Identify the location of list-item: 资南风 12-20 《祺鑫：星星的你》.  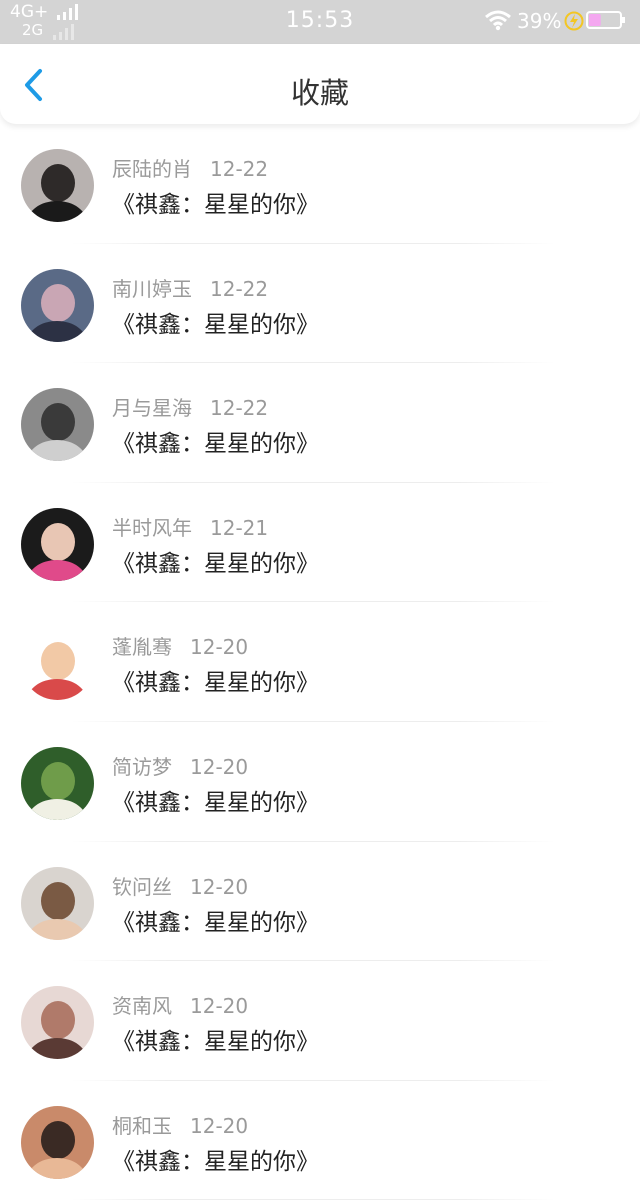
(320, 1021).